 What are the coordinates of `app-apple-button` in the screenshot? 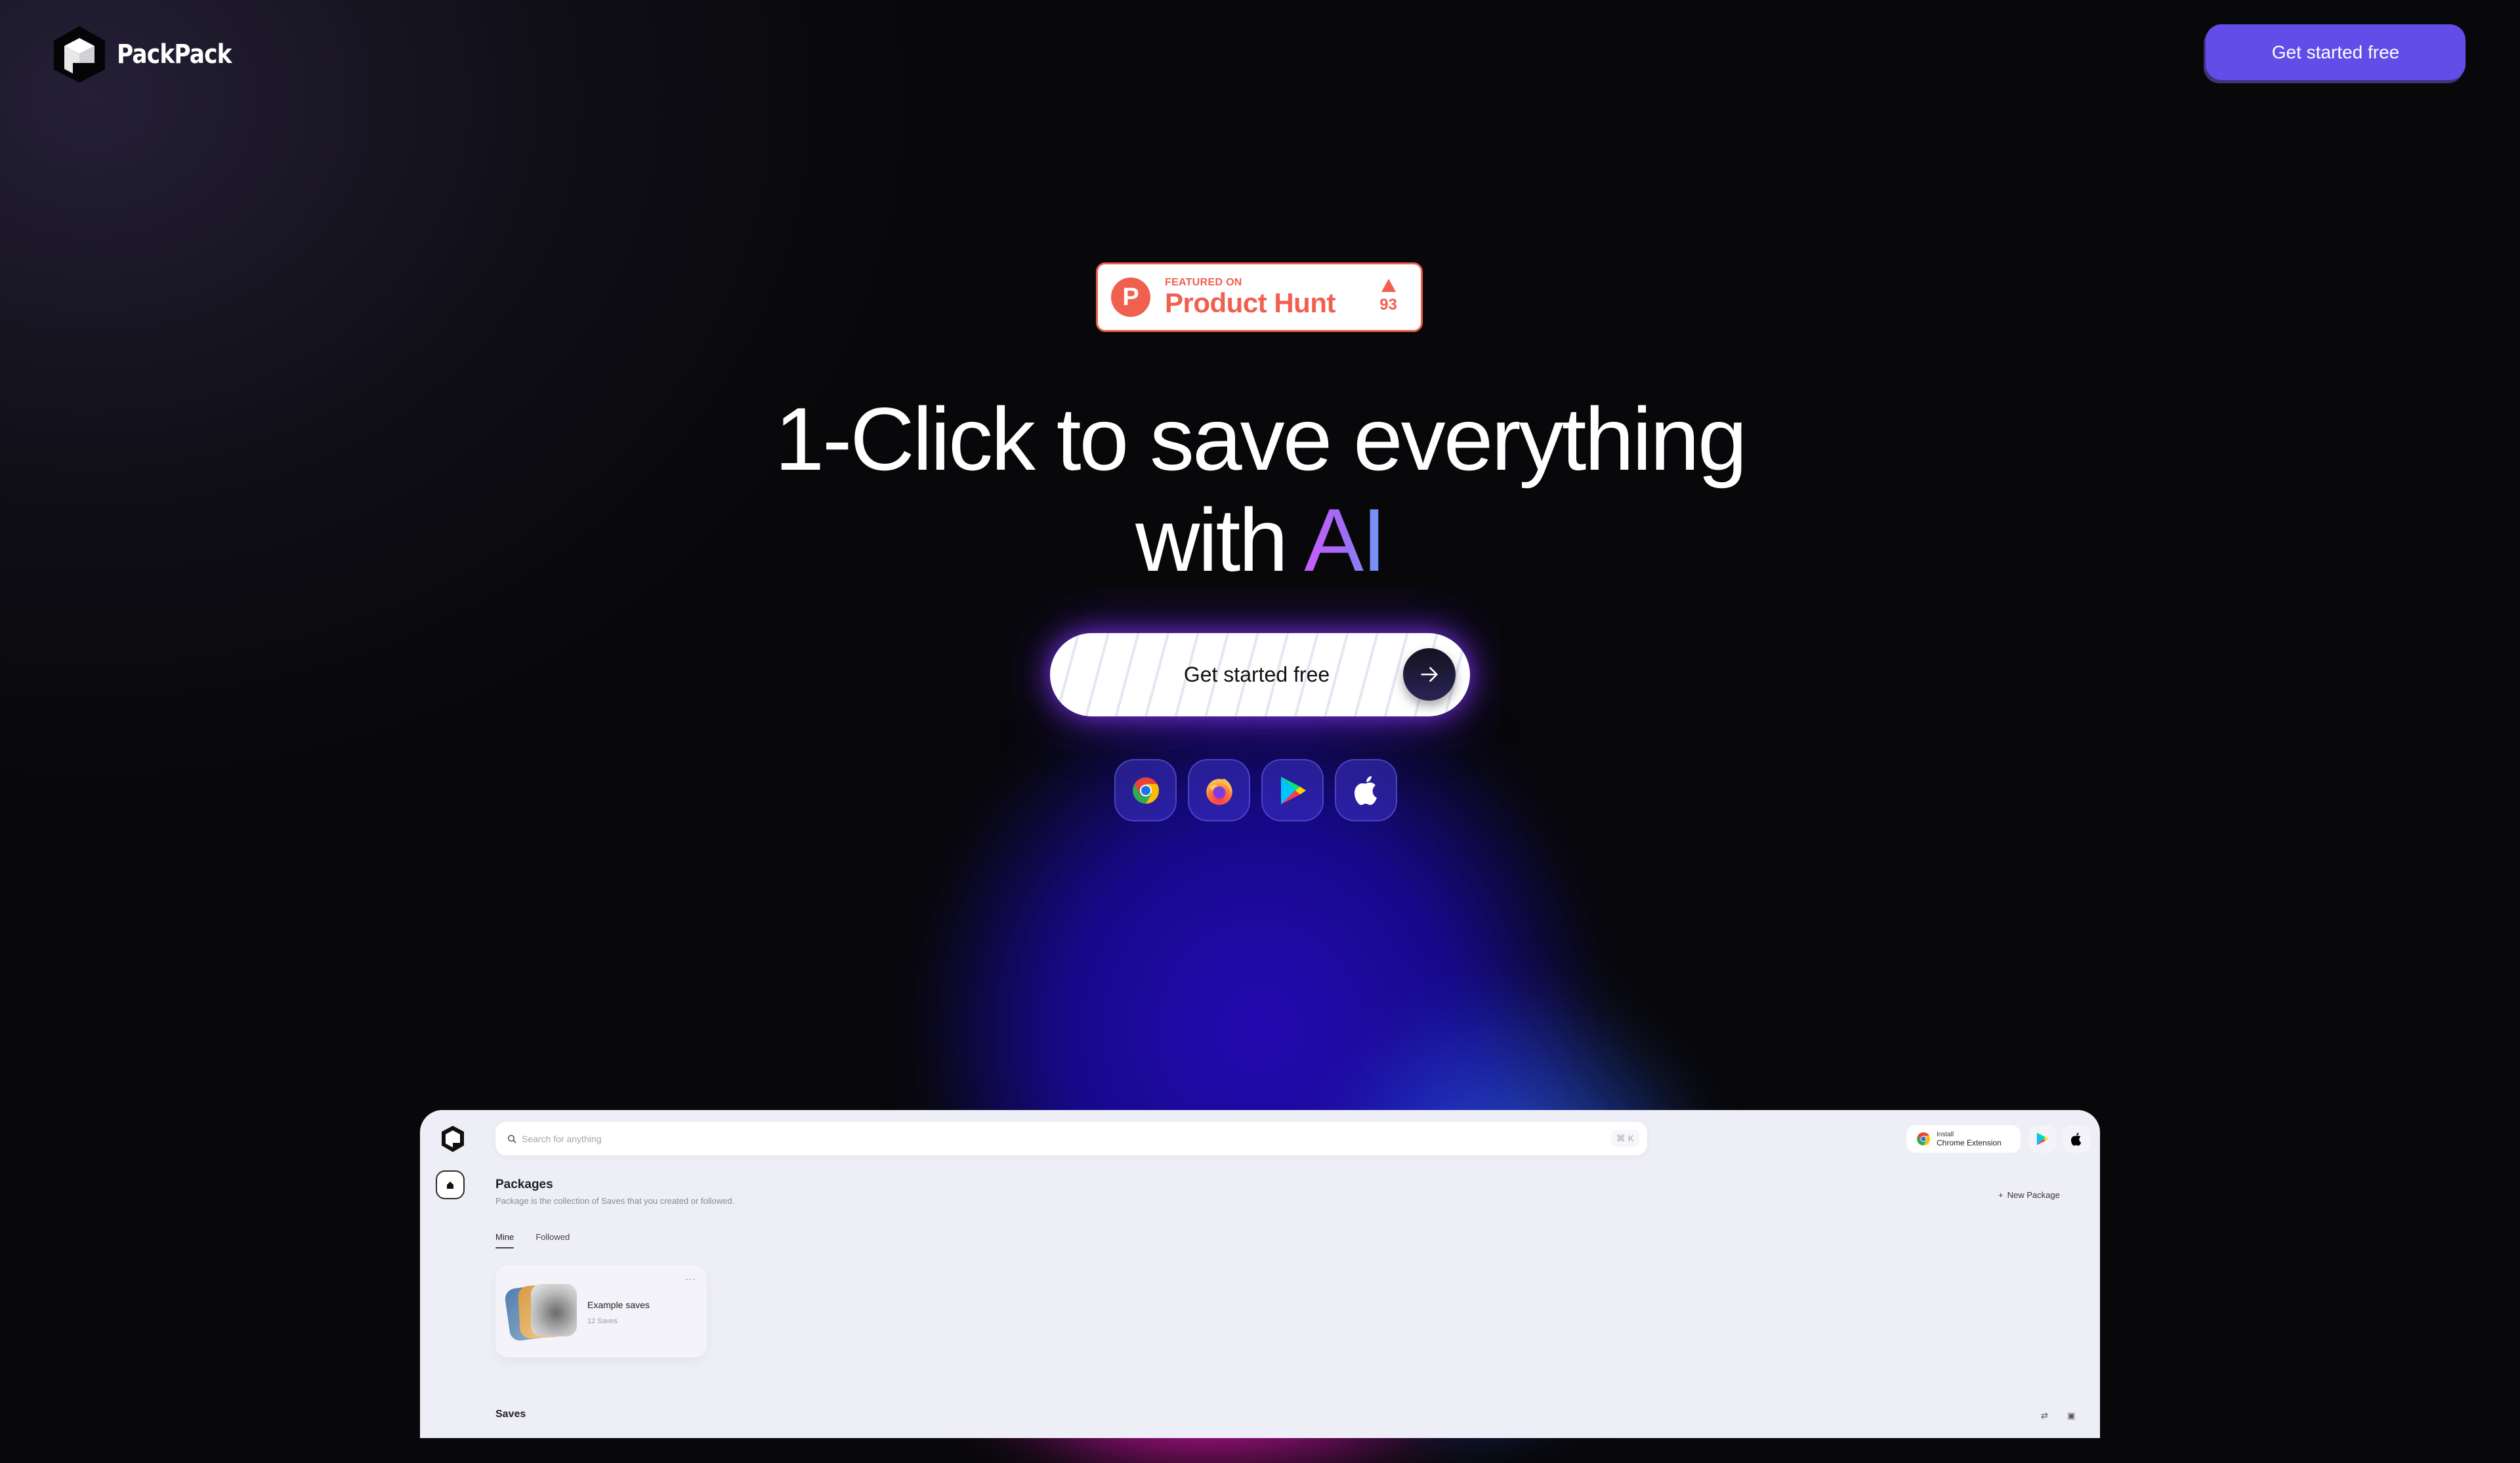 It's located at (2076, 1139).